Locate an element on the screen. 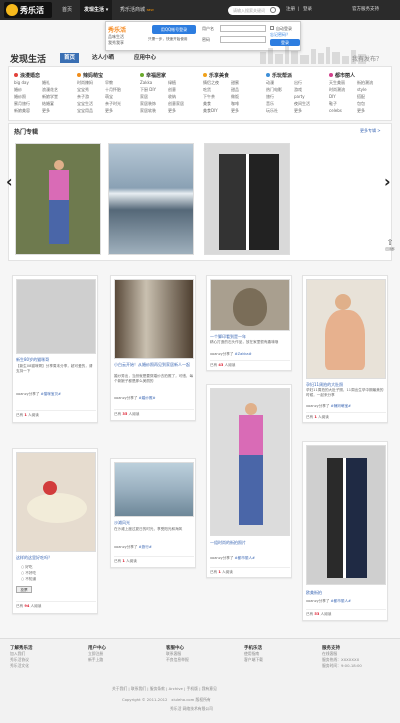 Image resolution: width=400 pixels, height=723 pixels. category-link: 咖啡 is located at coordinates (245, 103).